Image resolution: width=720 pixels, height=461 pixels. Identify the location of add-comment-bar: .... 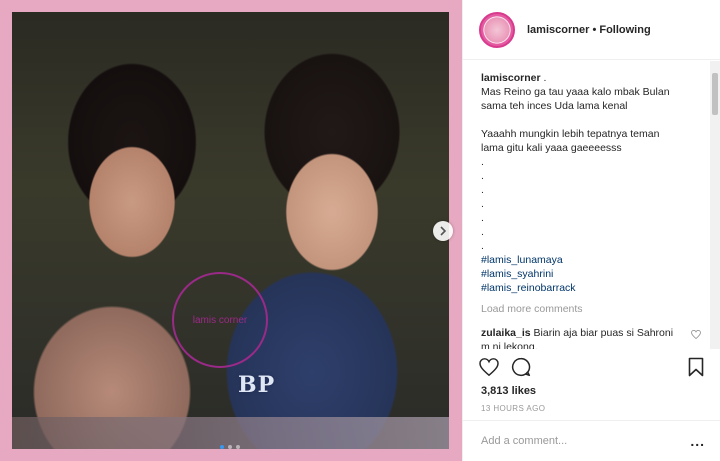
(591, 440).